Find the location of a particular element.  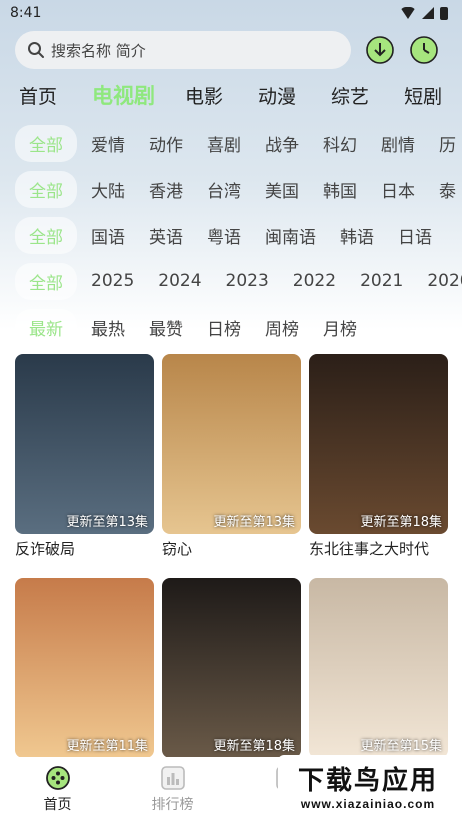

download-icon is located at coordinates (380, 50).